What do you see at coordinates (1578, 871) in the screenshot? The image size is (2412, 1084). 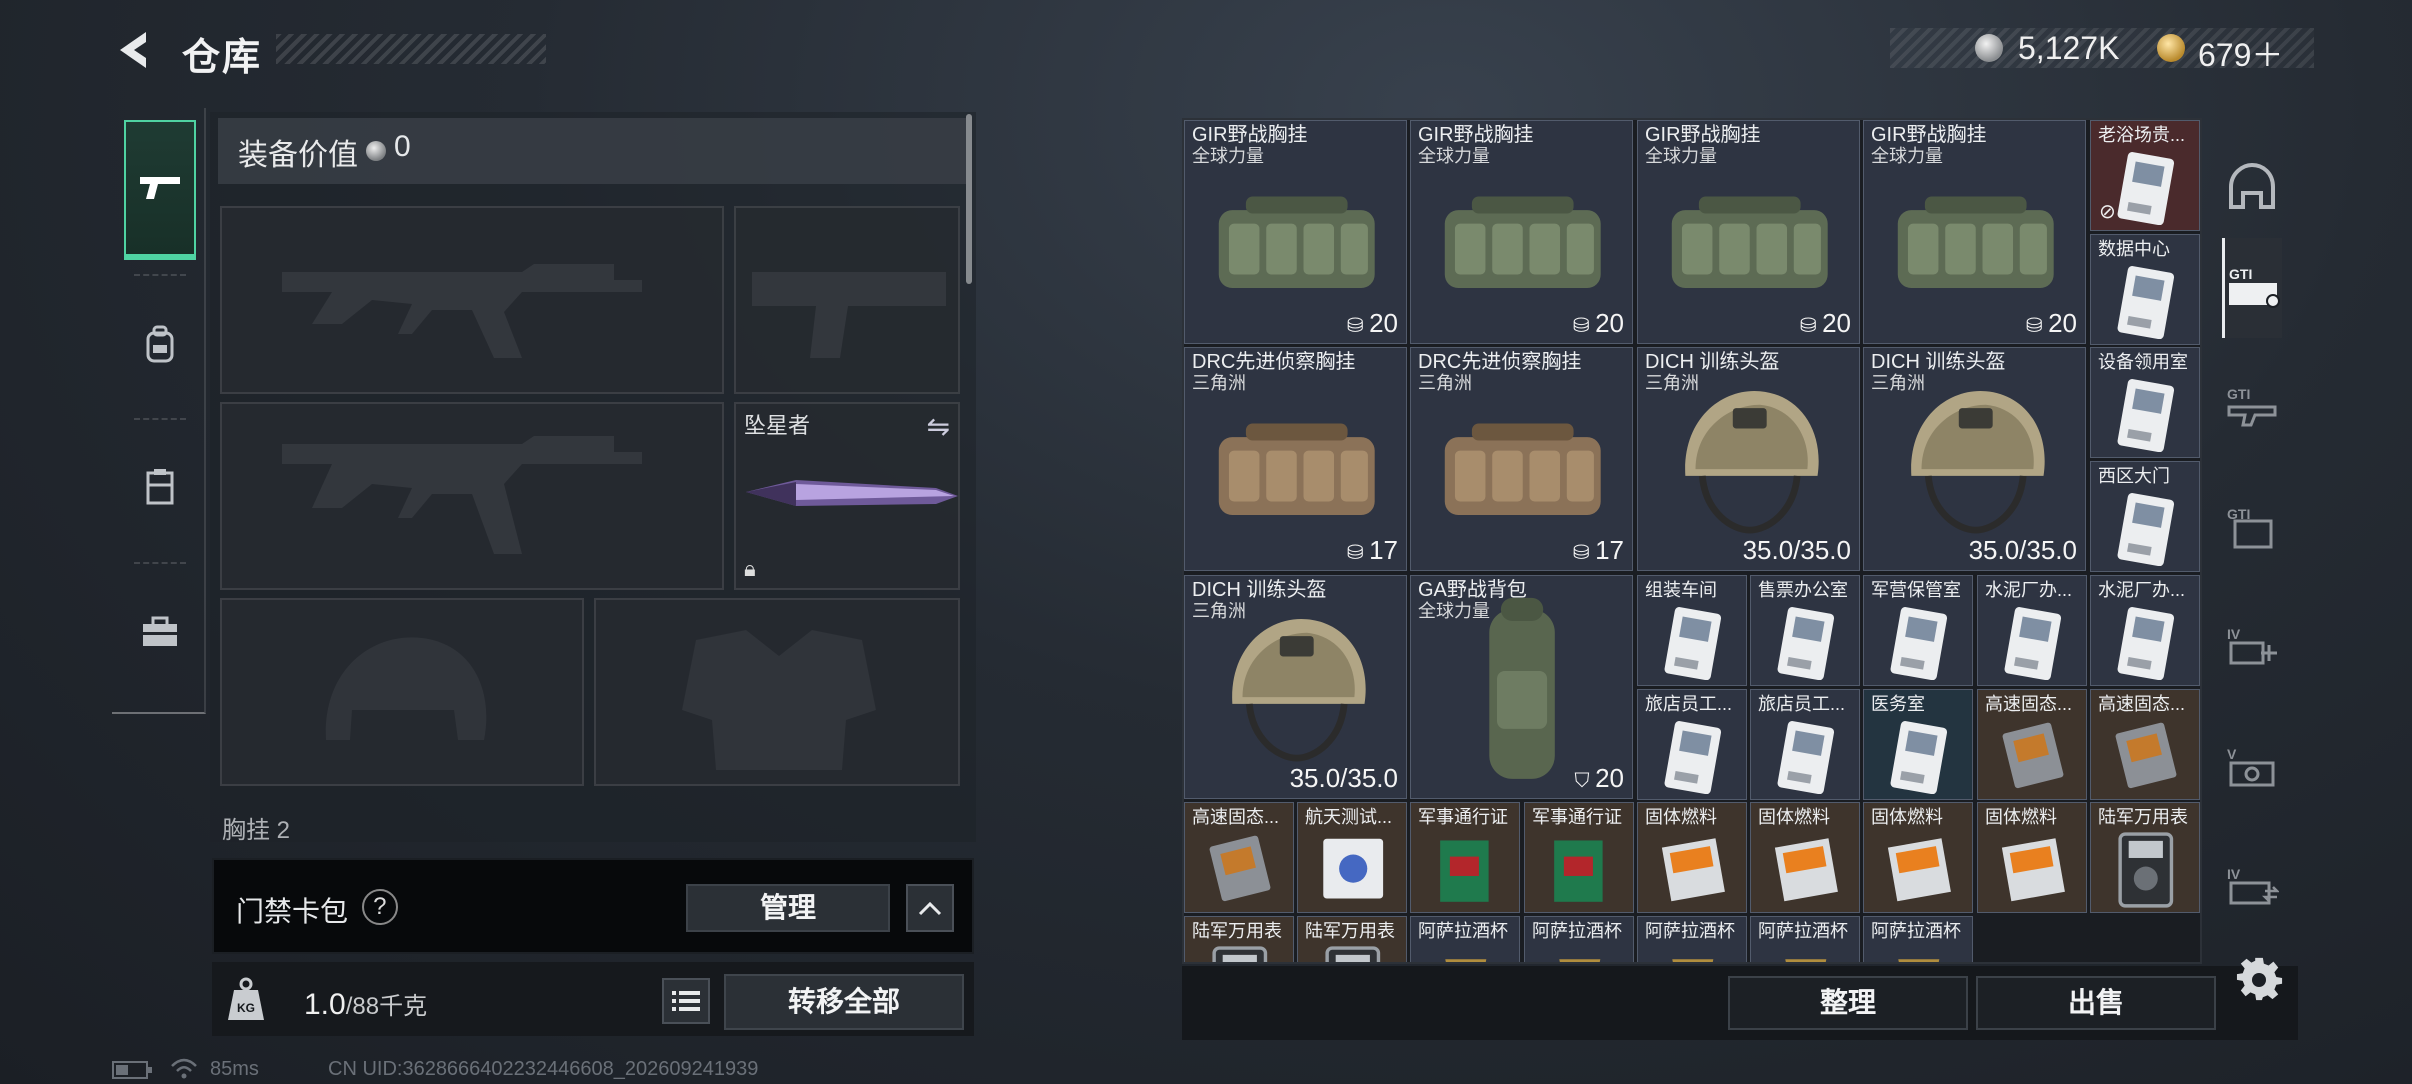 I see `military-pass-image` at bounding box center [1578, 871].